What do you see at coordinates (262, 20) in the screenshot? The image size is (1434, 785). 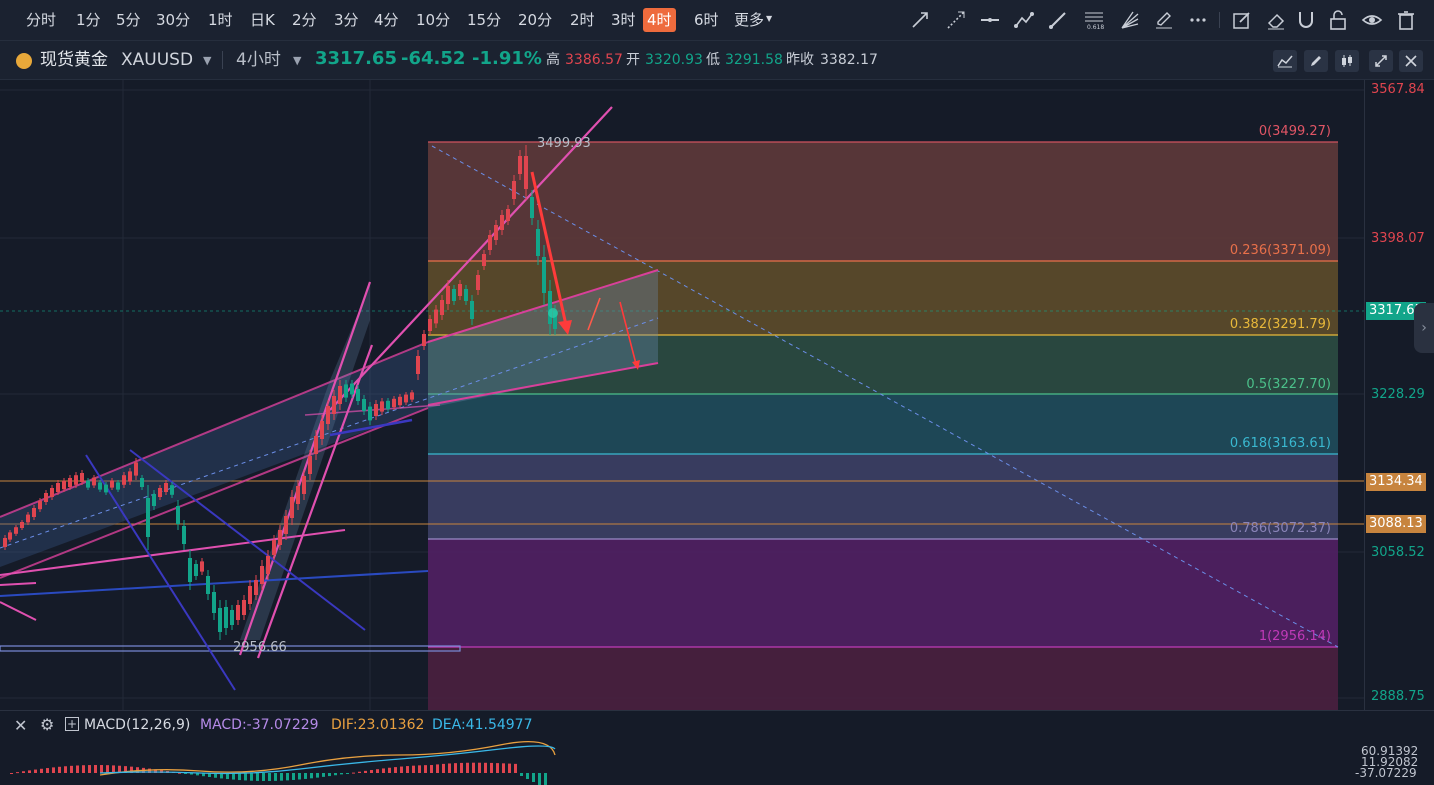 I see `timeframe-tab-5: 日K` at bounding box center [262, 20].